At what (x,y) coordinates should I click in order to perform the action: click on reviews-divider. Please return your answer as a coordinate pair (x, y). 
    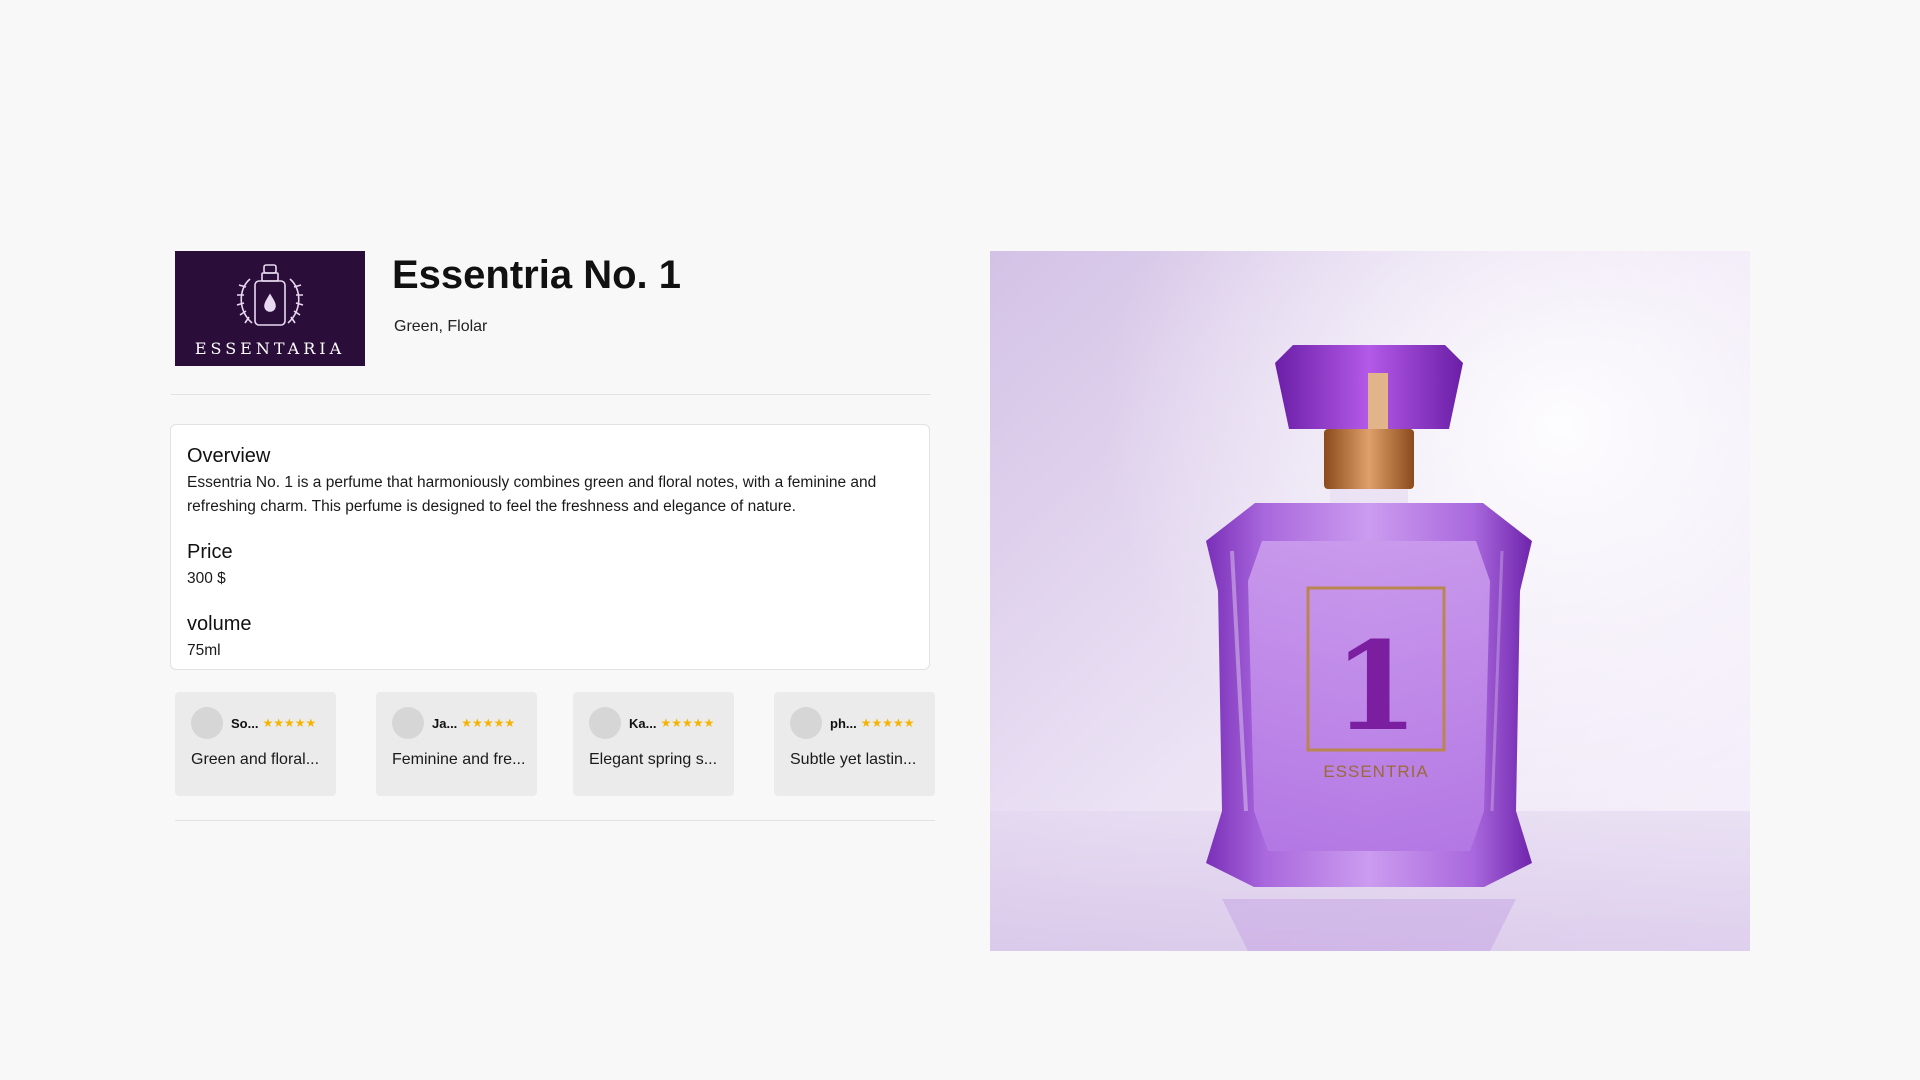
    Looking at the image, I should click on (555, 820).